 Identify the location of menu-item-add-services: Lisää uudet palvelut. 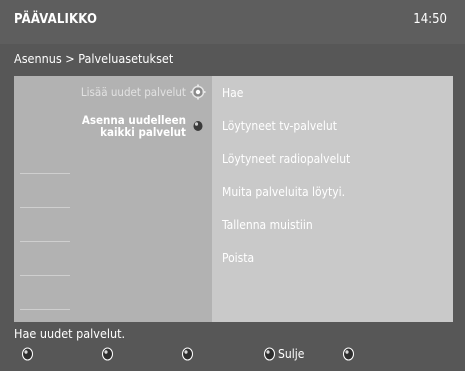
(113, 92).